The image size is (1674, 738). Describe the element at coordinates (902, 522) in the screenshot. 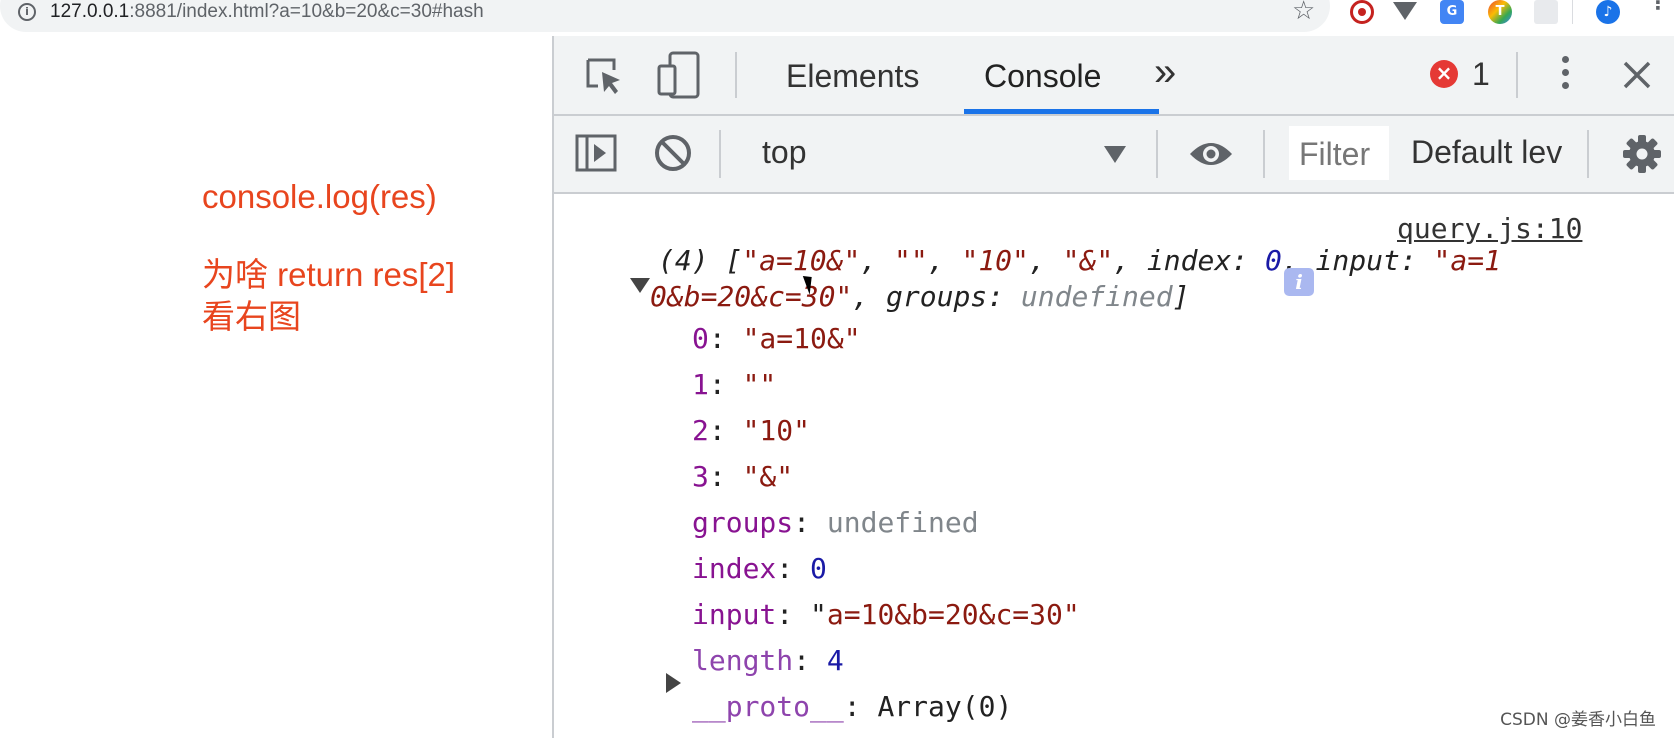

I see `property-value: undefined` at that location.